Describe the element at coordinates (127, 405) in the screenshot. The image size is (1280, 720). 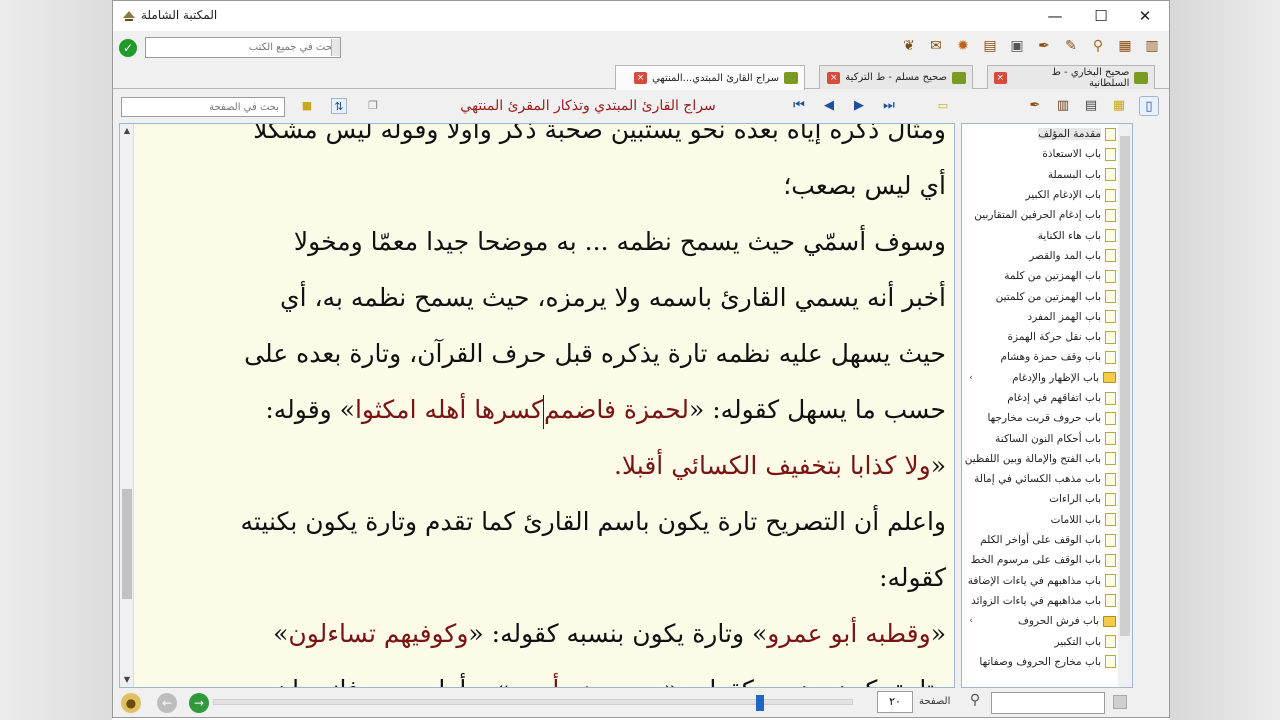
I see `content-scrollbar: ▲ ▼` at that location.